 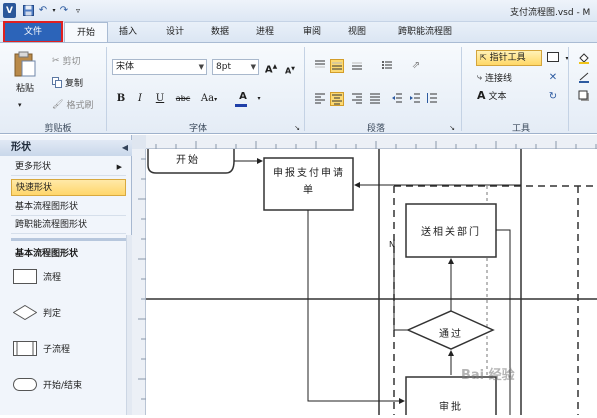 What do you see at coordinates (68, 207) in the screenshot?
I see `basic-flowchart-stencil-item: 基本流程图形状` at bounding box center [68, 207].